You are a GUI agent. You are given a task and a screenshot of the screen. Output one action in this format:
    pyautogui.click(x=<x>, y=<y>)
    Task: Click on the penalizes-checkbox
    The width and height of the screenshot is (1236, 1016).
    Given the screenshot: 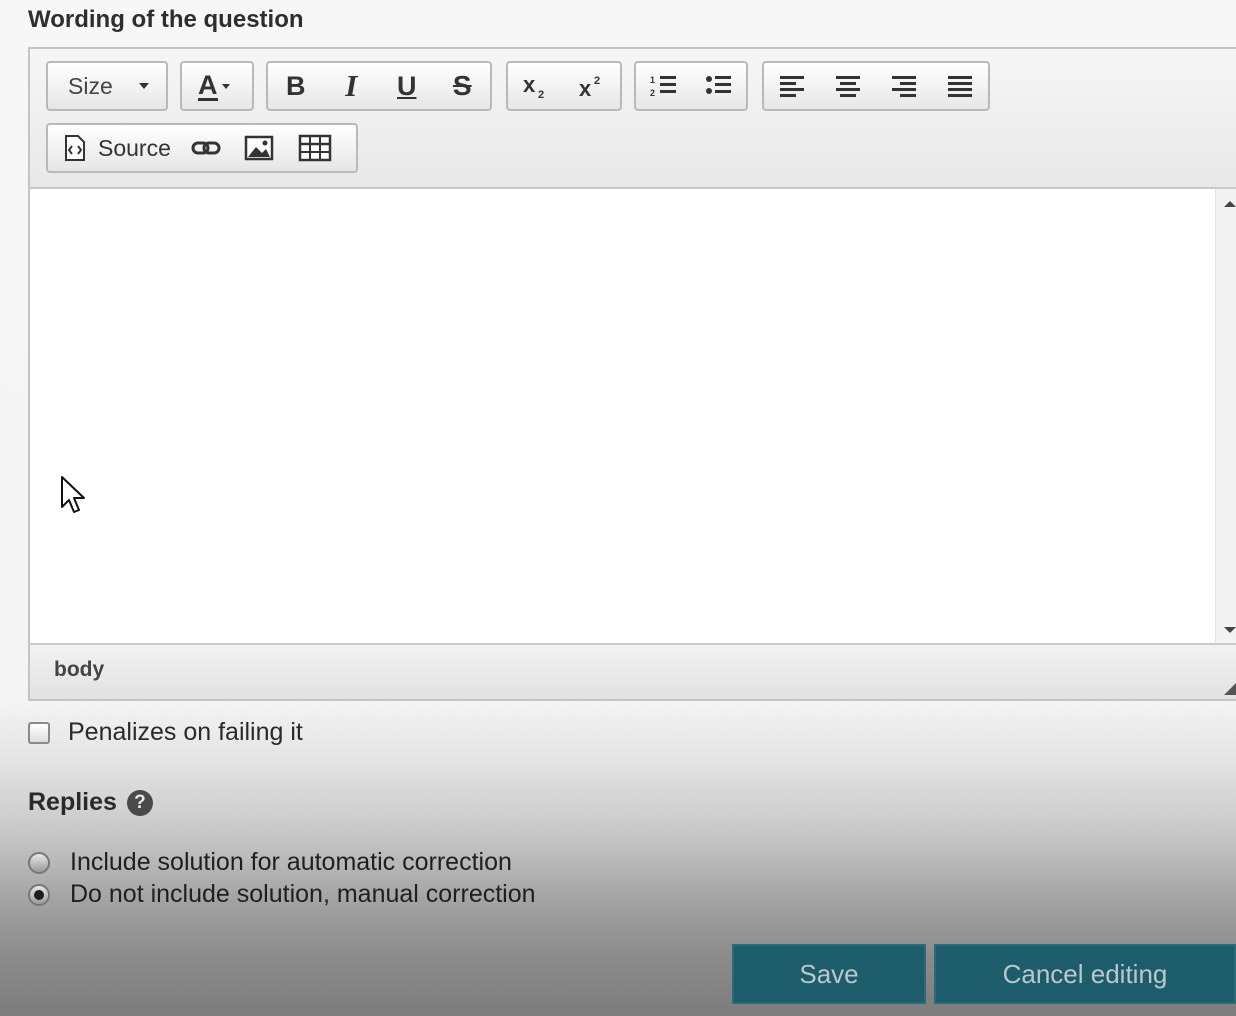 What is the action you would take?
    pyautogui.click(x=39, y=732)
    